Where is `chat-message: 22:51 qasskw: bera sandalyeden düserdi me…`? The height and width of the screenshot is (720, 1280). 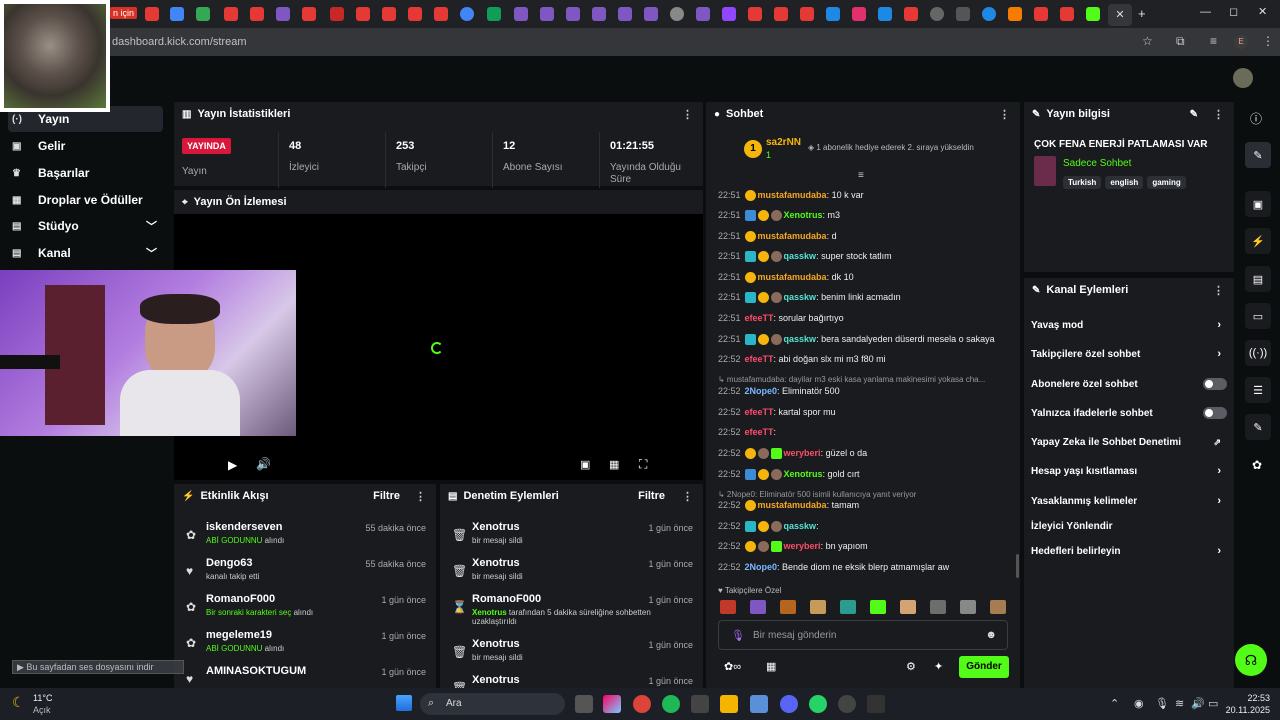
chat-message: 22:51 qasskw: bera sandalyeden düserdi me… is located at coordinates (856, 340).